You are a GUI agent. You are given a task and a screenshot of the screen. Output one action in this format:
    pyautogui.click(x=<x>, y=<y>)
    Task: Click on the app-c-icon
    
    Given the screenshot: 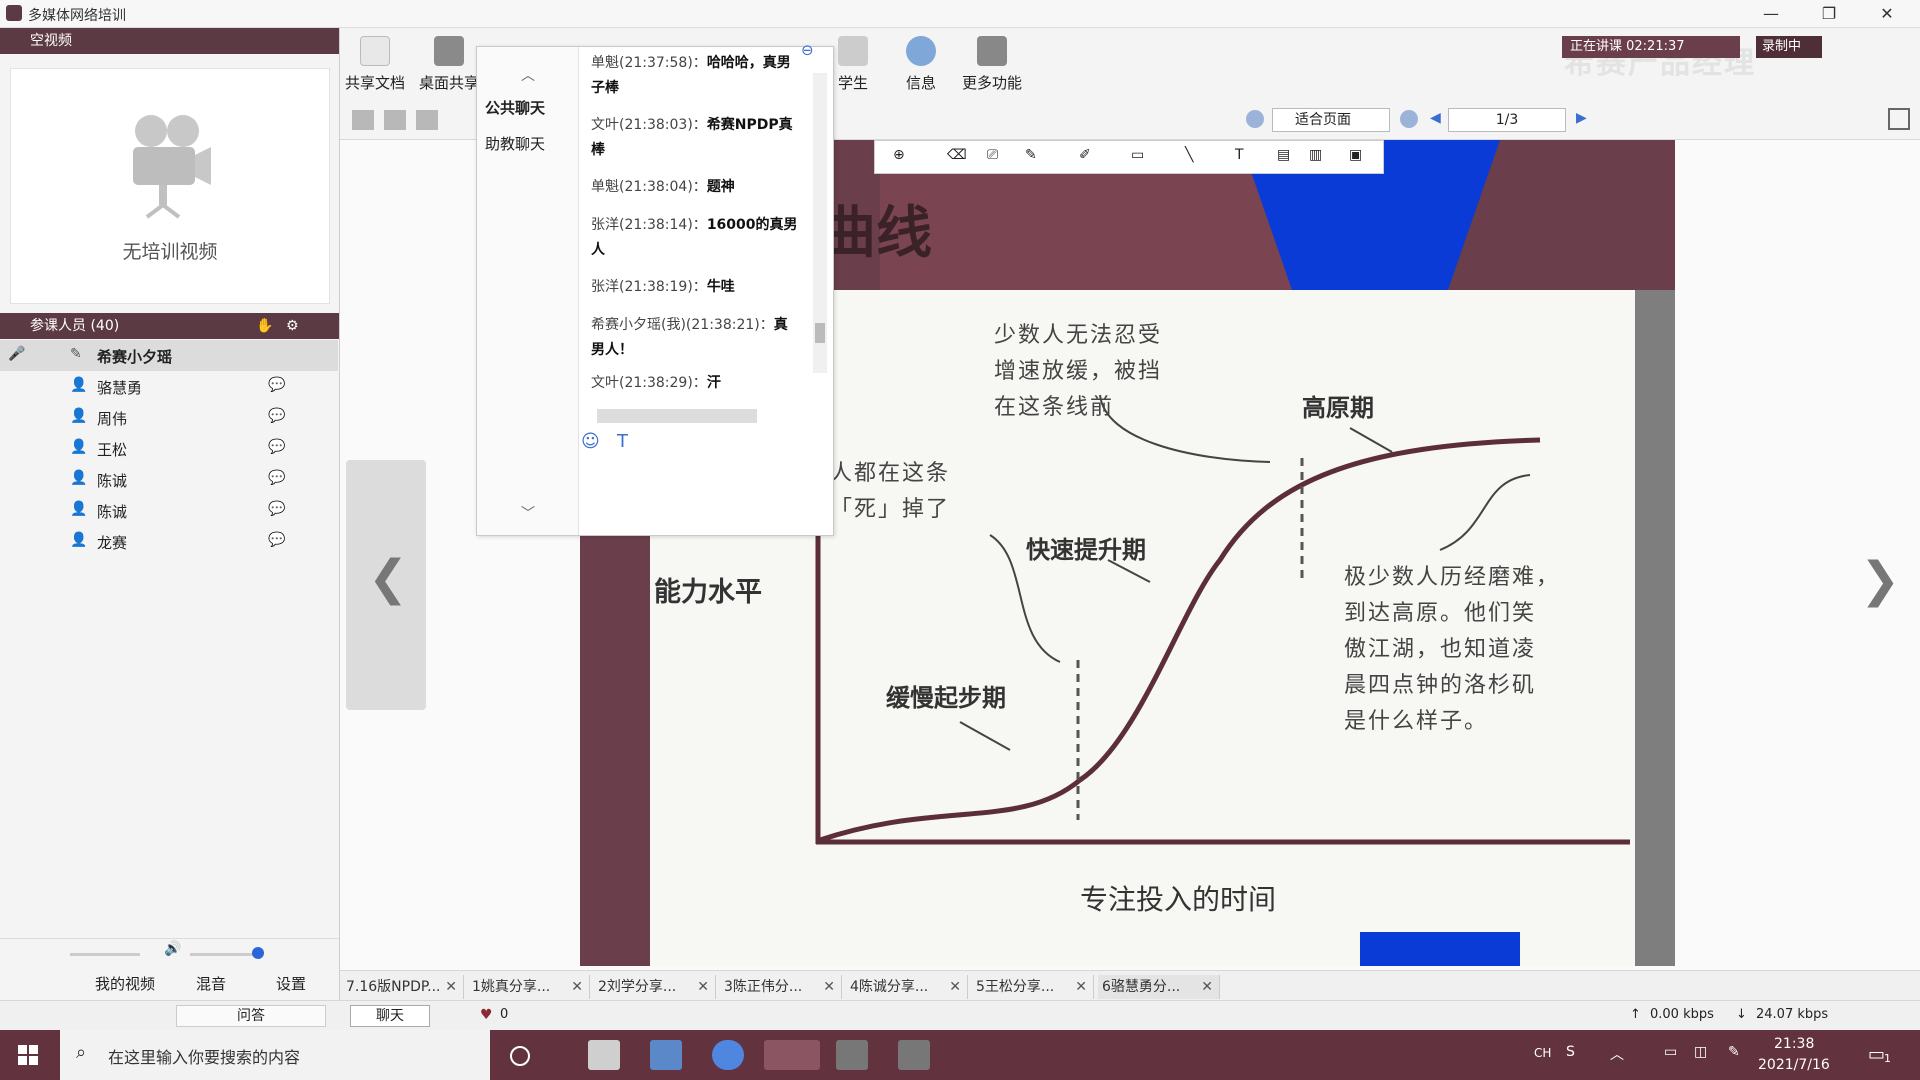 What is the action you would take?
    pyautogui.click(x=852, y=1055)
    